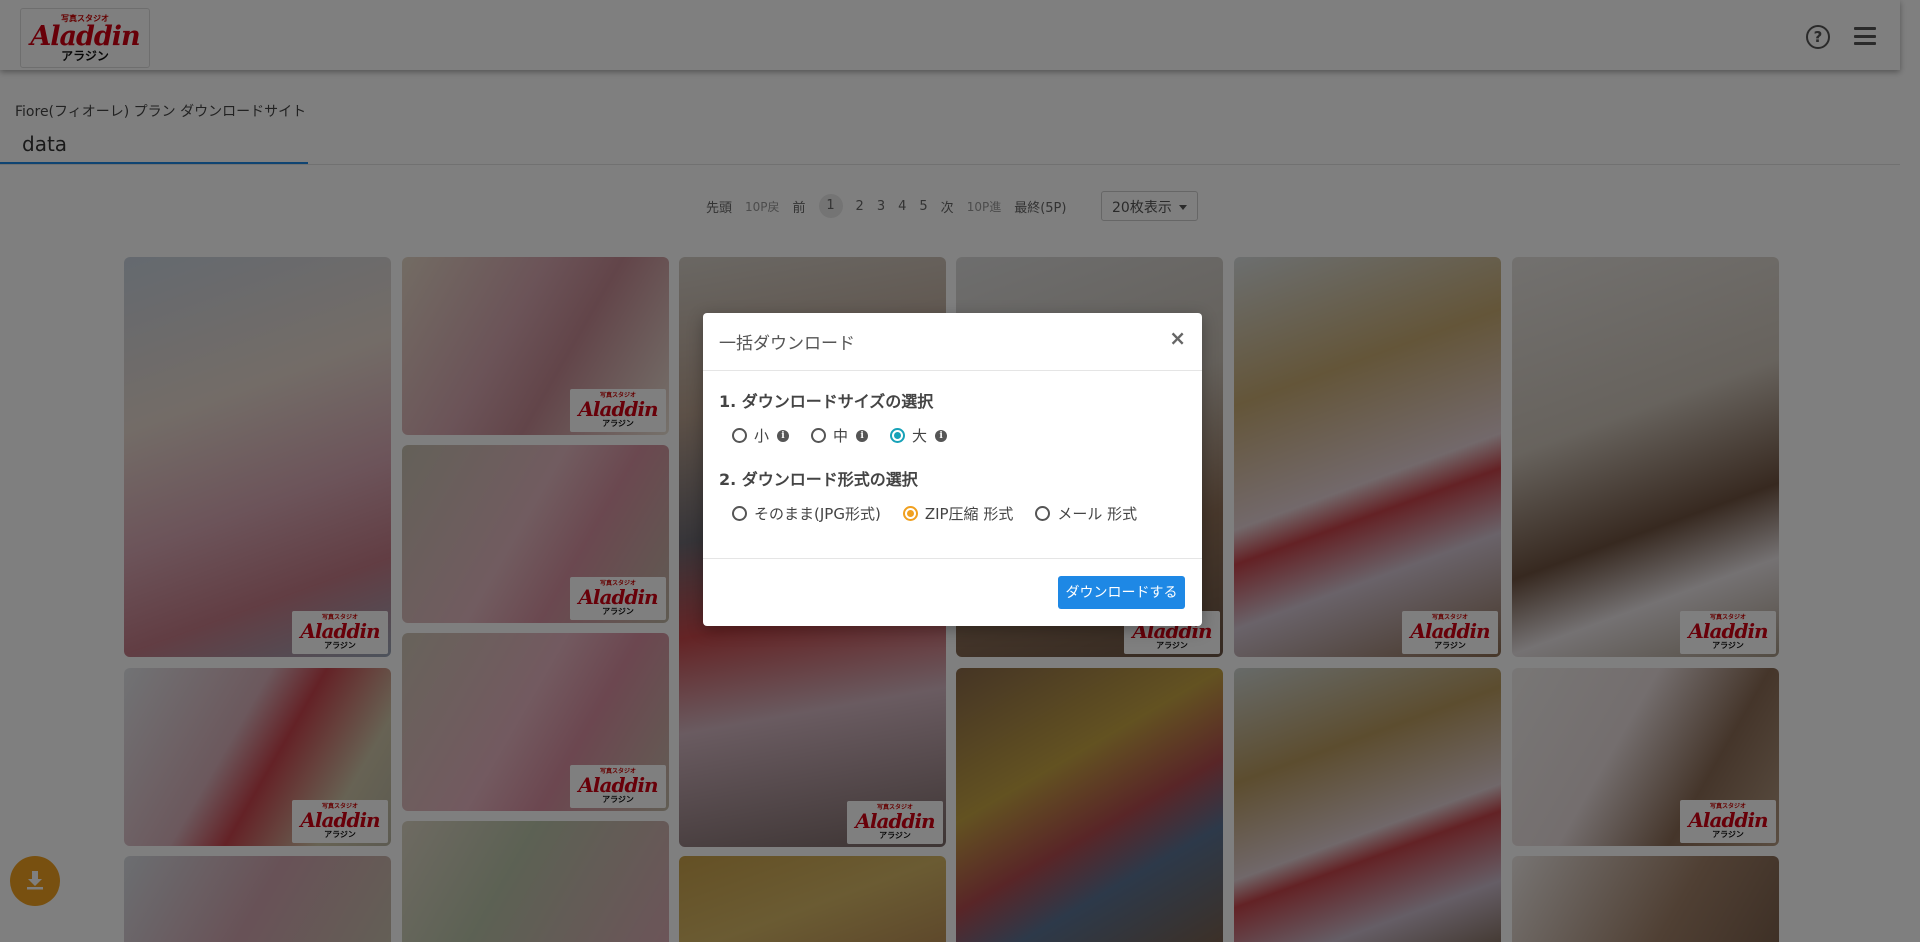 This screenshot has height=942, width=1920. I want to click on size-option-medium: 中 i, so click(840, 435).